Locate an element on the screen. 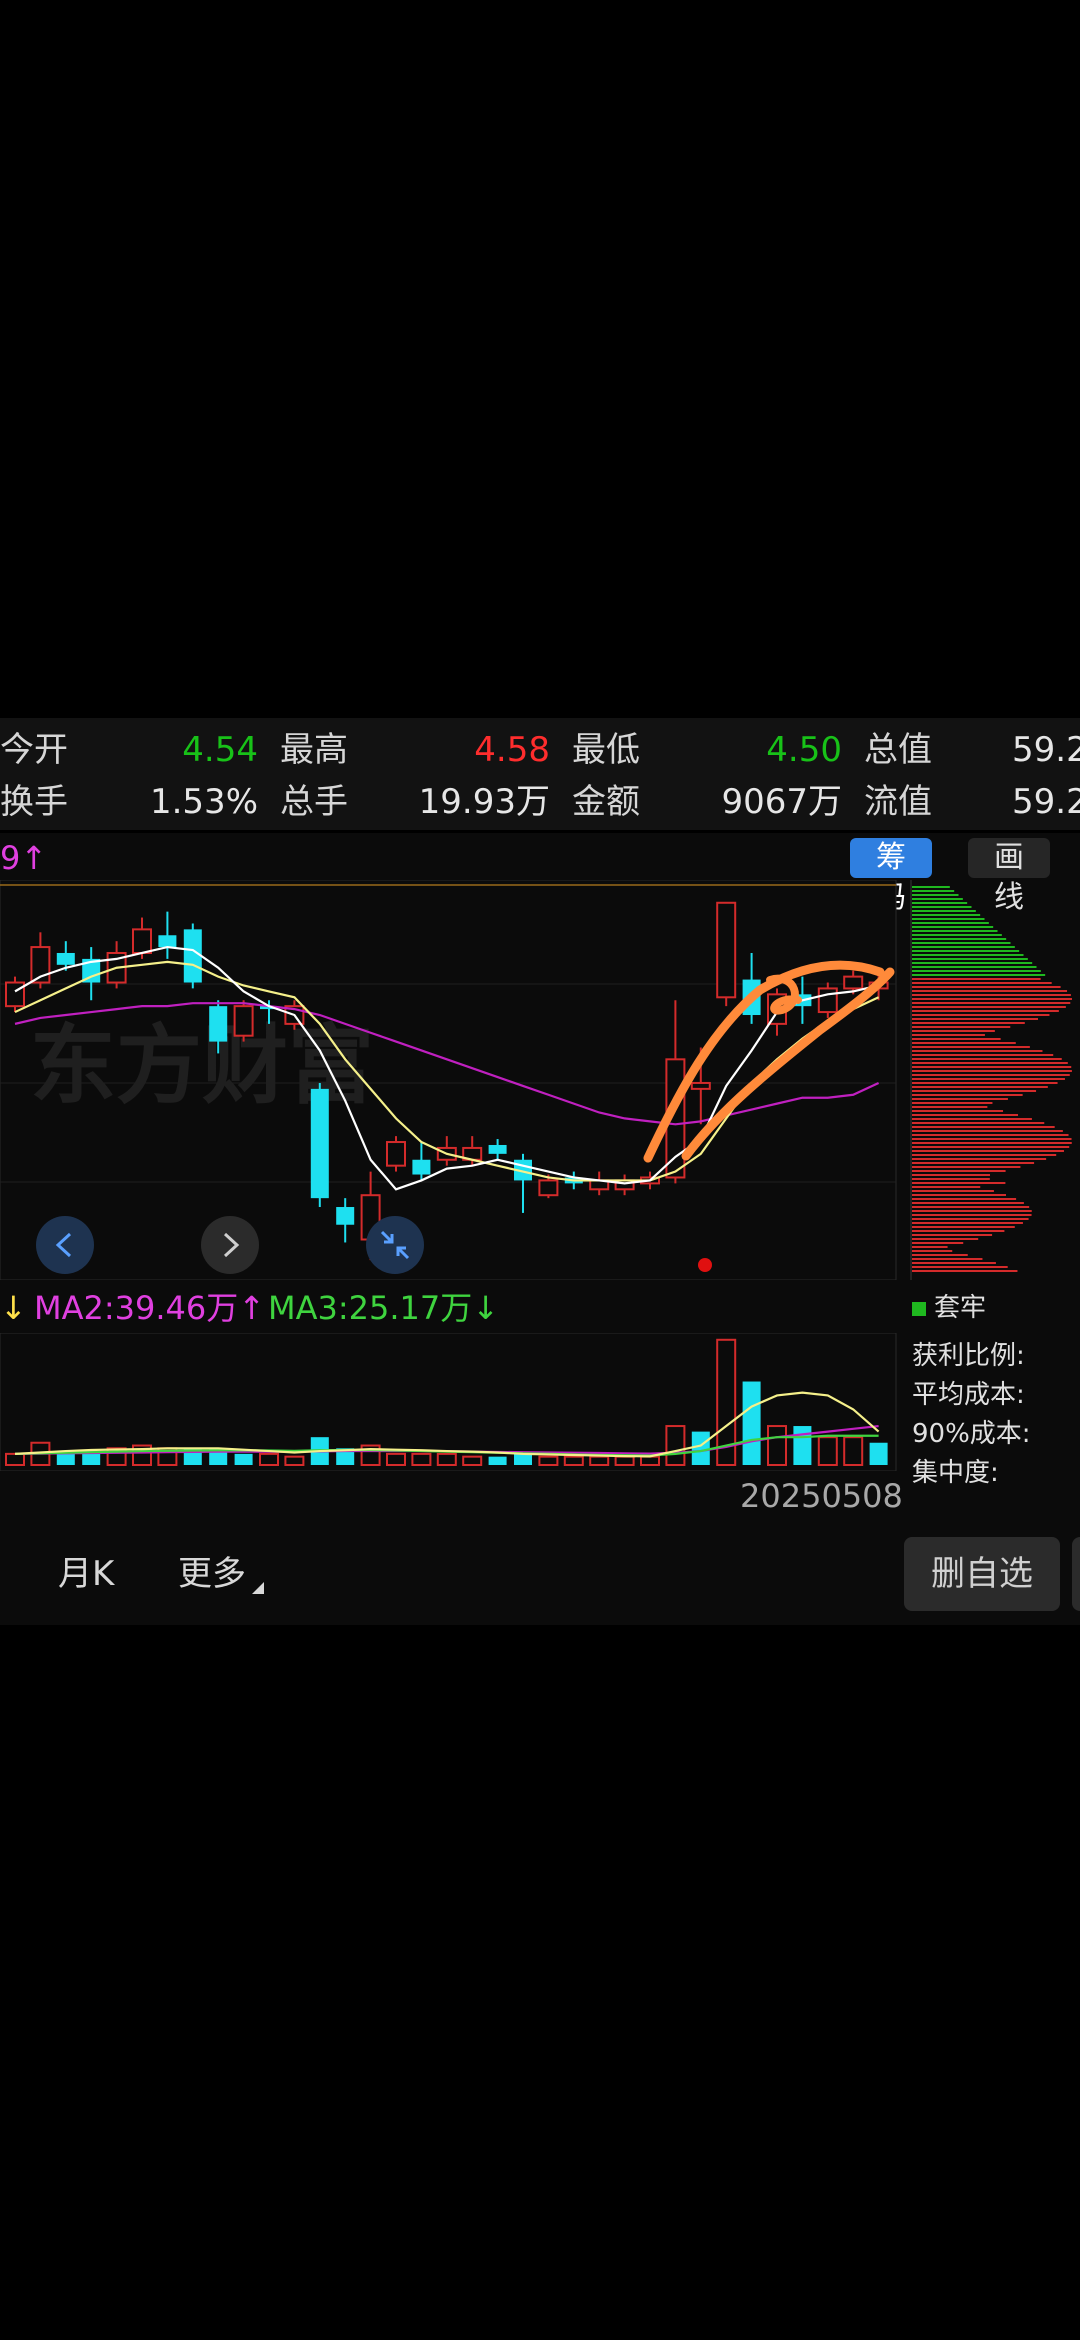 The image size is (1080, 2340). stat-label-turnover: 换手 is located at coordinates (34, 802).